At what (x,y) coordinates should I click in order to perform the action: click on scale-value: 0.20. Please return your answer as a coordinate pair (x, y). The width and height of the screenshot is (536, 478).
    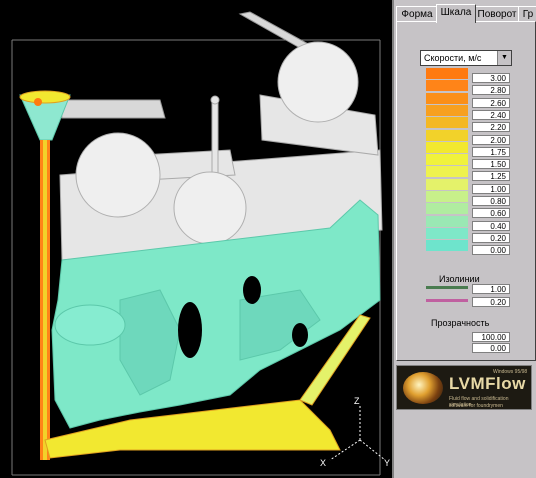
    Looking at the image, I should click on (491, 237).